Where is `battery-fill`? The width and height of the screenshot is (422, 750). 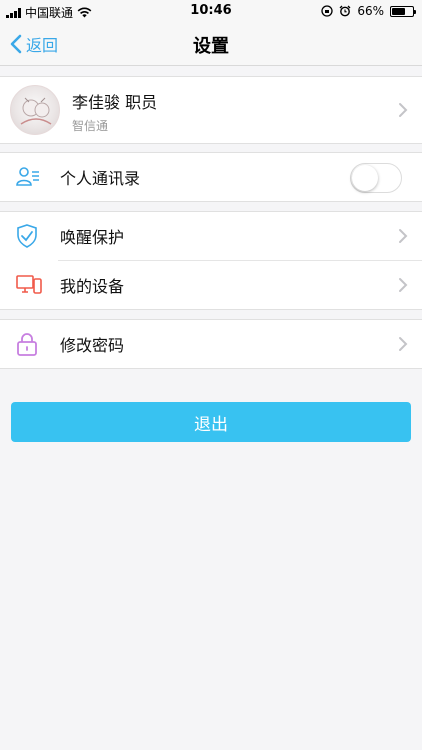
battery-fill is located at coordinates (399, 11).